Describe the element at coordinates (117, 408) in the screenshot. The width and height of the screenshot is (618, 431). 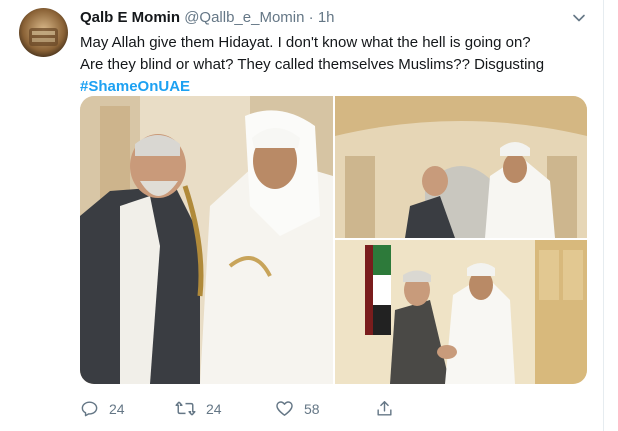
I see `reply-count: 24` at that location.